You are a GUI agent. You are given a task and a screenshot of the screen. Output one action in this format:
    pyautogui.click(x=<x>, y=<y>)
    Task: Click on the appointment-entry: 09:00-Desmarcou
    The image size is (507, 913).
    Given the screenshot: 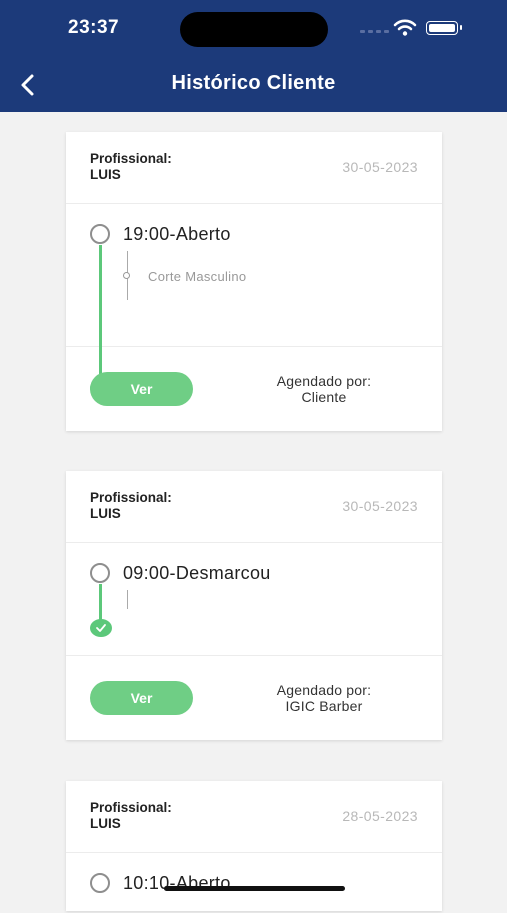 What is the action you would take?
    pyautogui.click(x=197, y=573)
    